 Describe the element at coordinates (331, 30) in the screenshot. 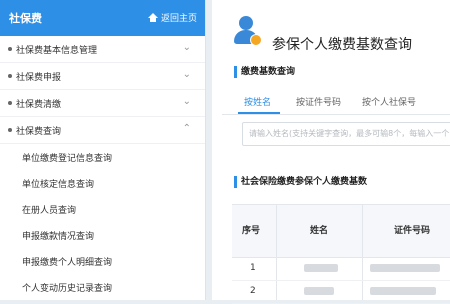

I see `page-header: 参保个人缴费基数查询` at that location.